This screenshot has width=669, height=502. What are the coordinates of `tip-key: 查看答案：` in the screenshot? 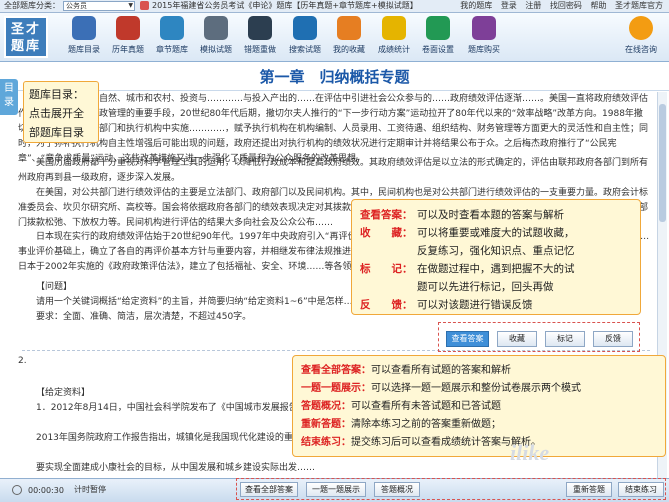 It's located at (386, 215).